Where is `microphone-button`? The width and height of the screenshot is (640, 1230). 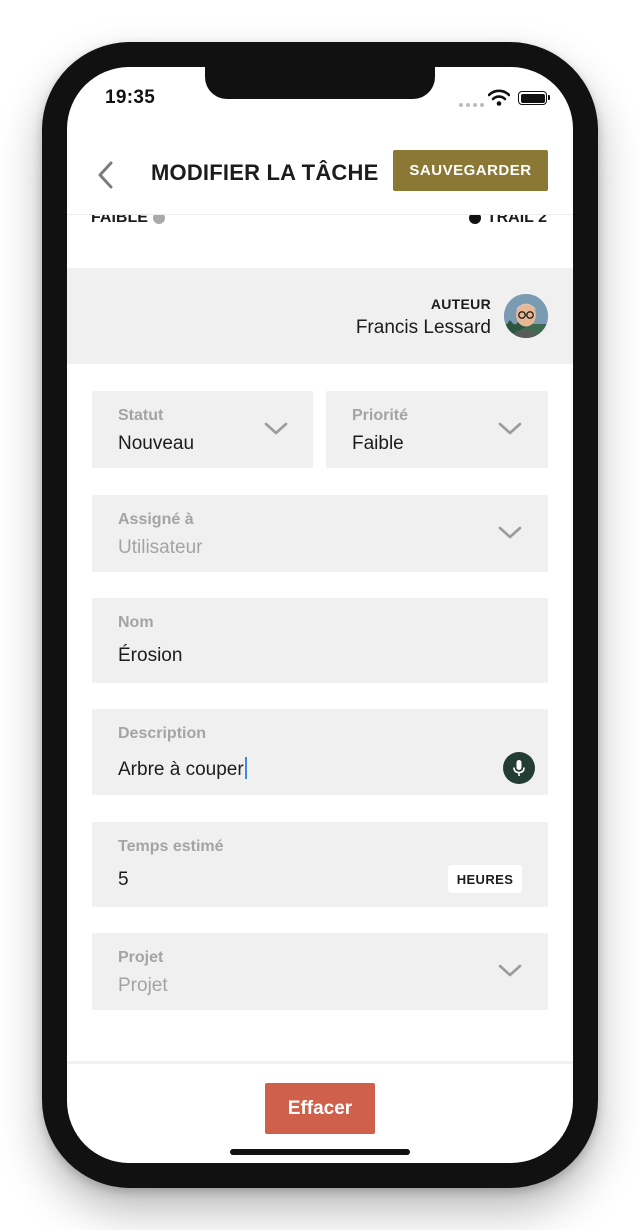 microphone-button is located at coordinates (519, 768).